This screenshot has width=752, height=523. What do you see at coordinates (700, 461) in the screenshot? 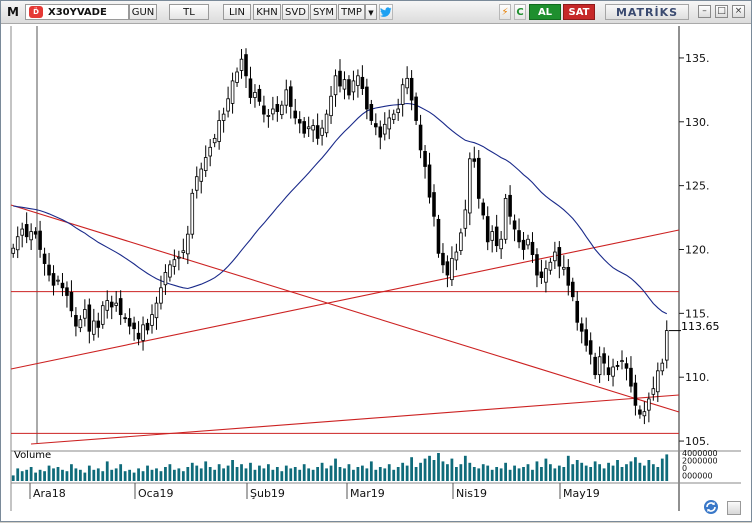
I see `volume-tick-label: 2000000` at bounding box center [700, 461].